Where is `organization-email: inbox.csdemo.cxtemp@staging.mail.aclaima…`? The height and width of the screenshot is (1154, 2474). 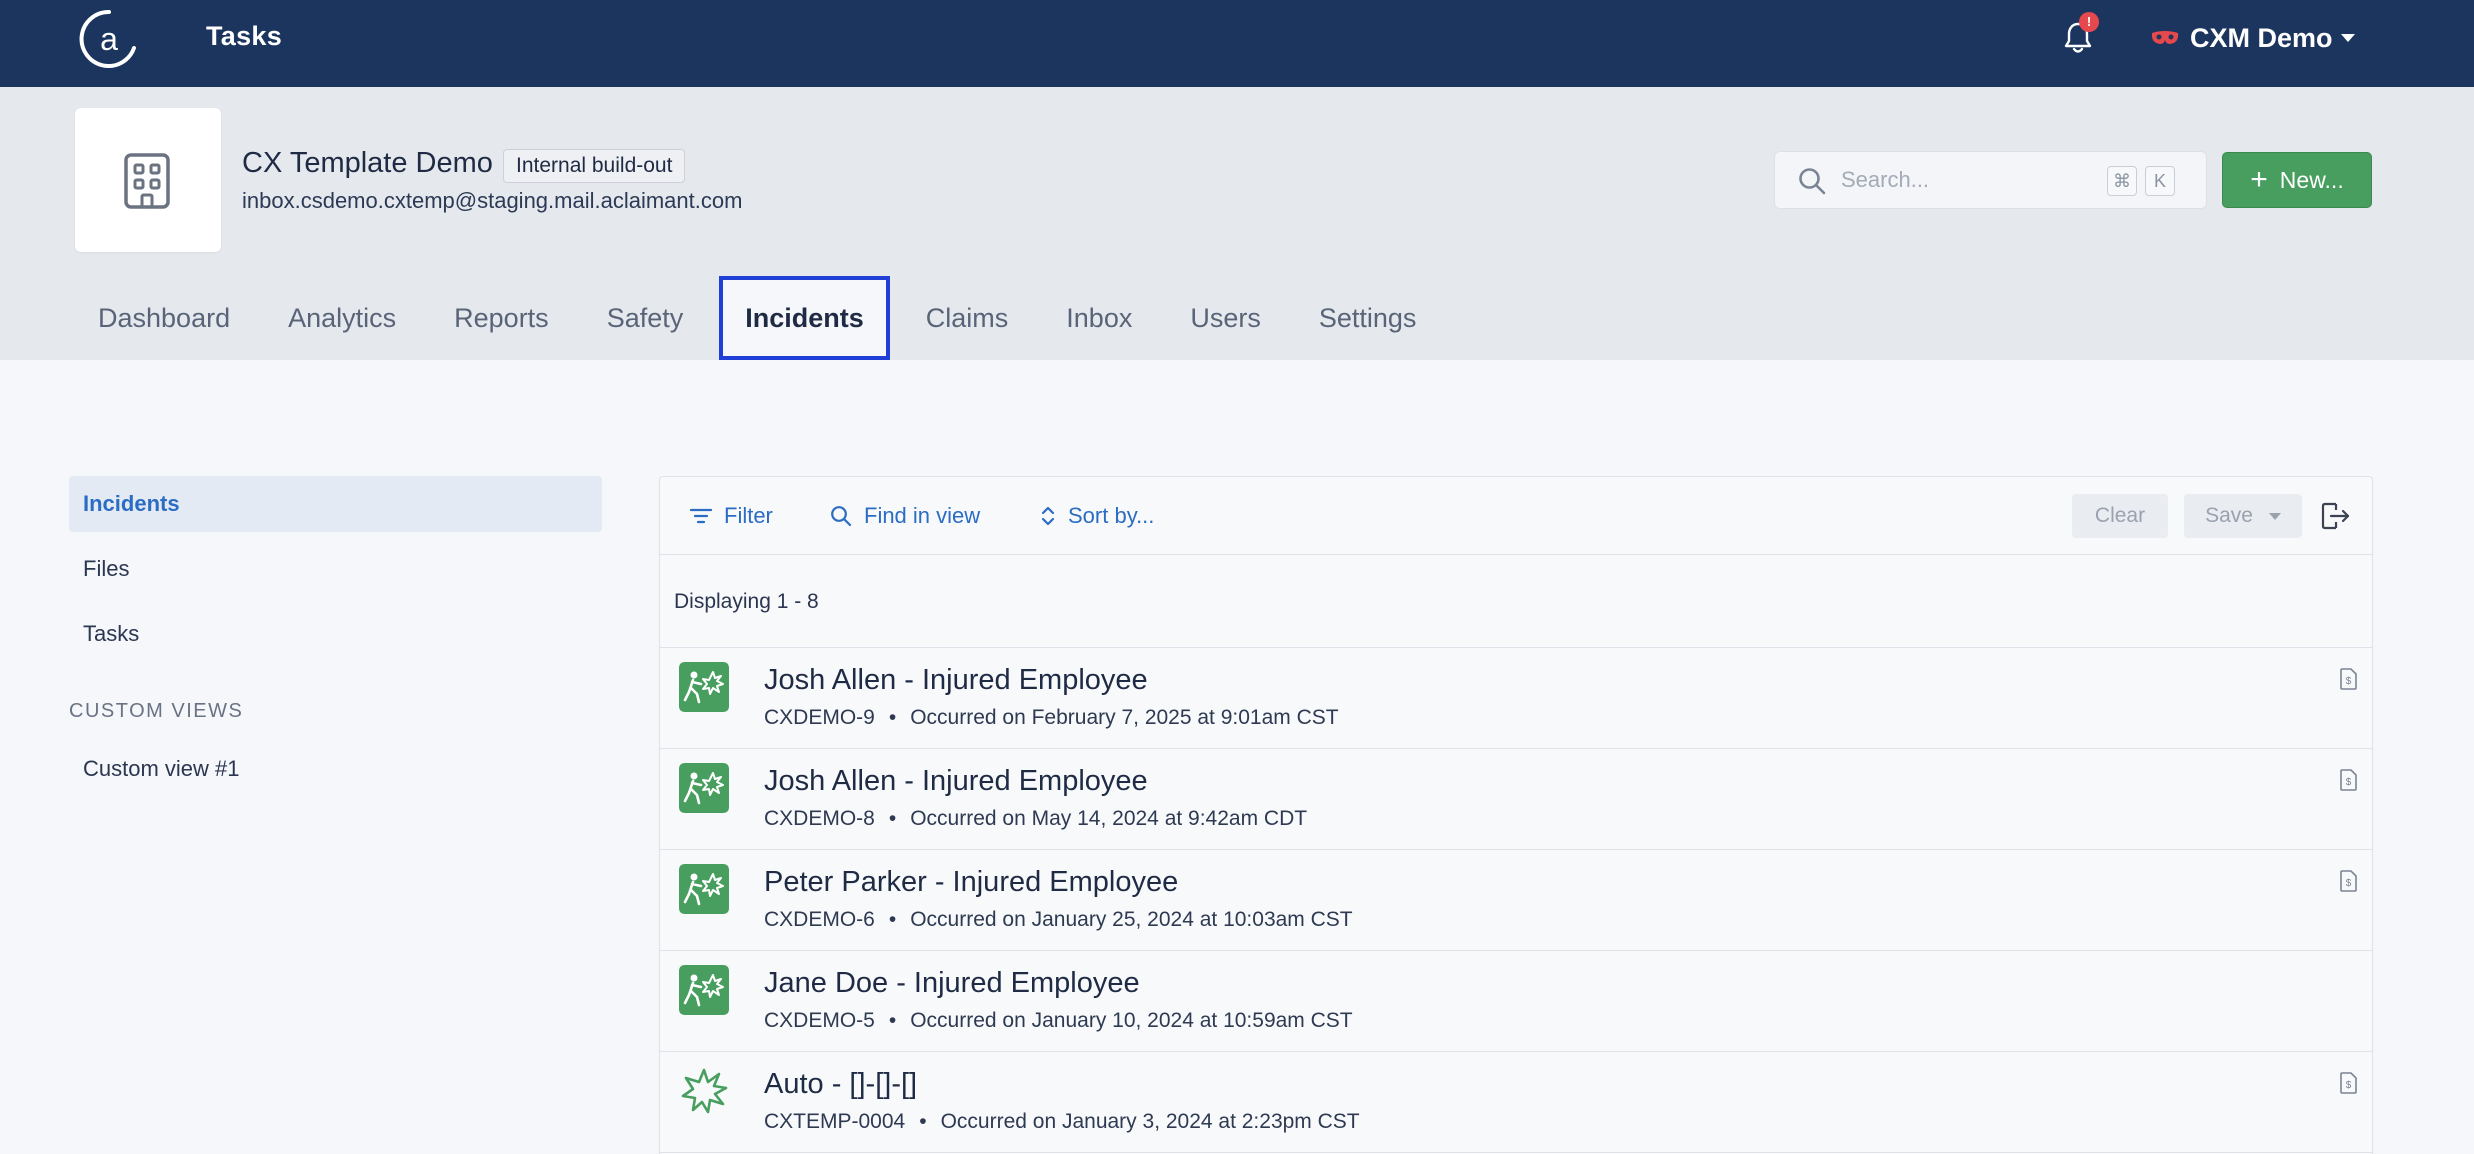 organization-email: inbox.csdemo.cxtemp@staging.mail.aclaima… is located at coordinates (492, 200).